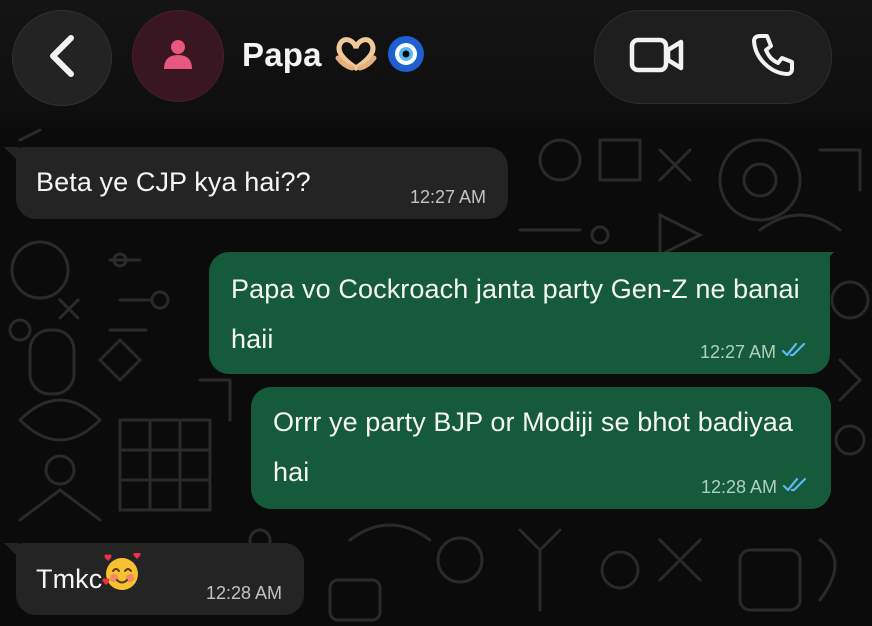 The width and height of the screenshot is (872, 626). What do you see at coordinates (160, 579) in the screenshot?
I see `incoming-message: Tmkc 12:28 AM` at bounding box center [160, 579].